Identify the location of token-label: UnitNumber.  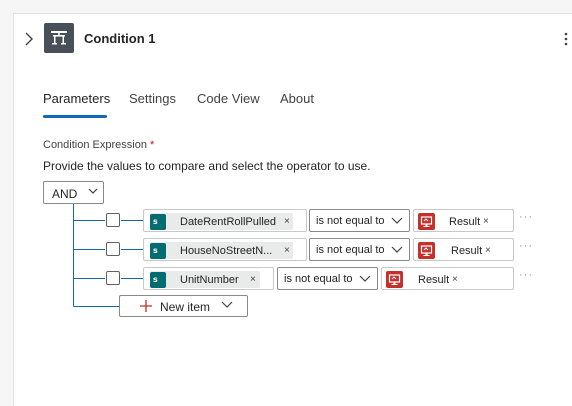
(209, 279).